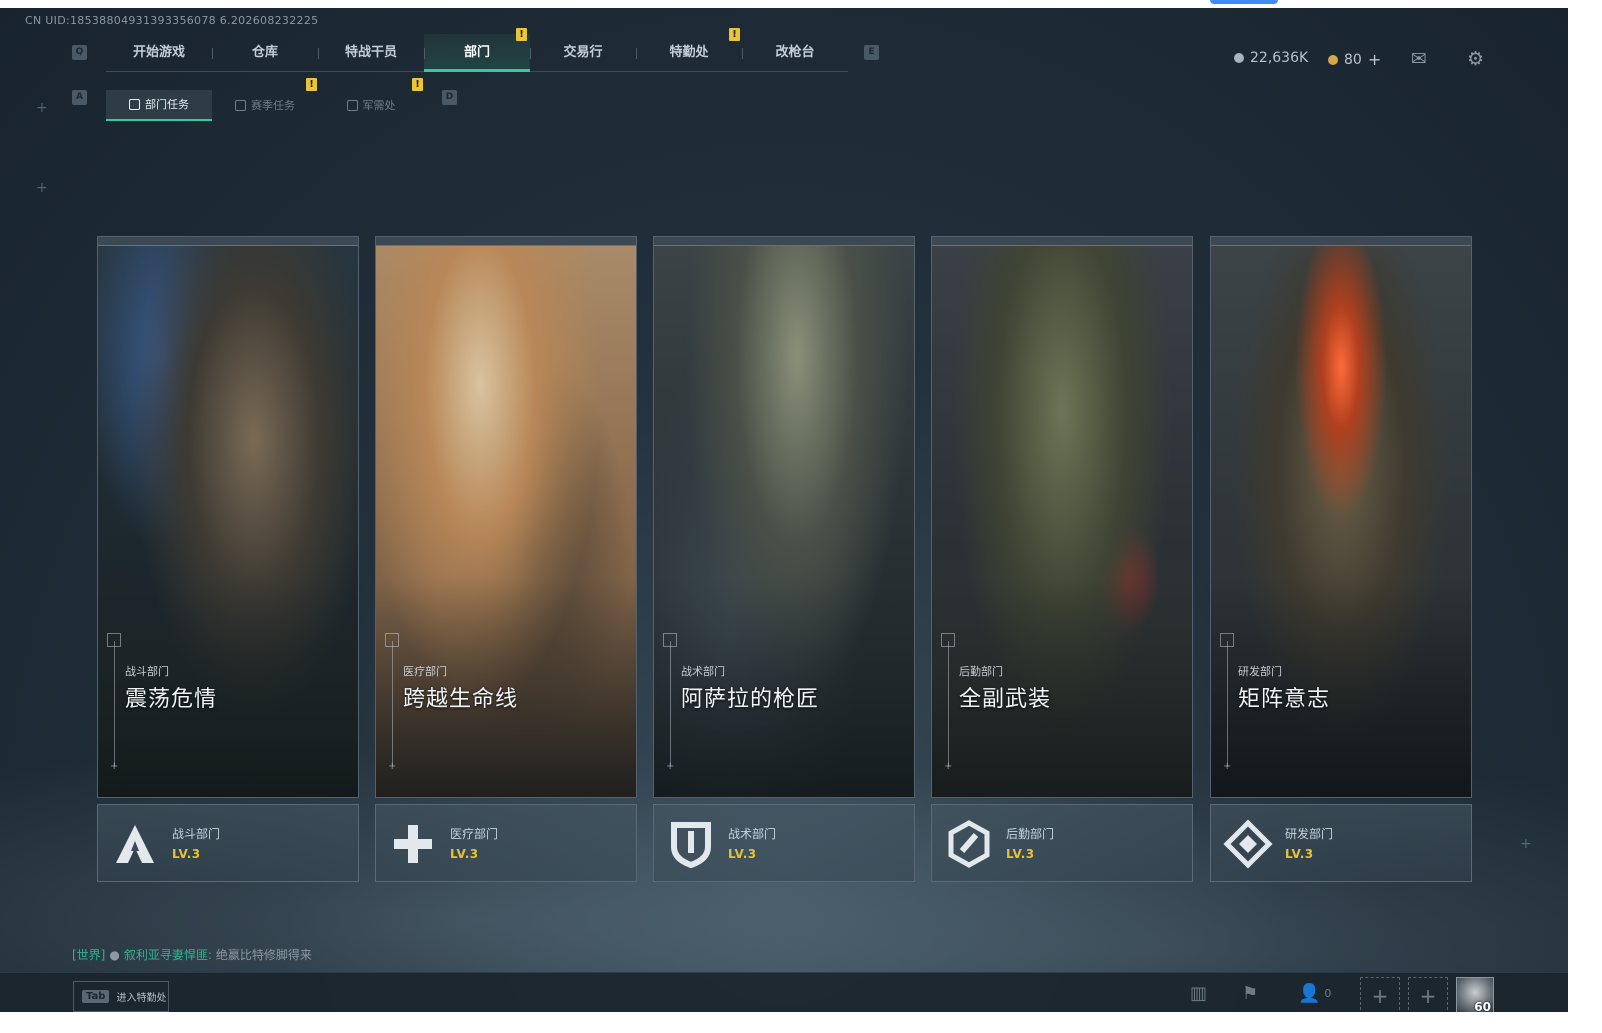 This screenshot has height=1033, width=1602. What do you see at coordinates (134, 104) in the screenshot?
I see `task-icon` at bounding box center [134, 104].